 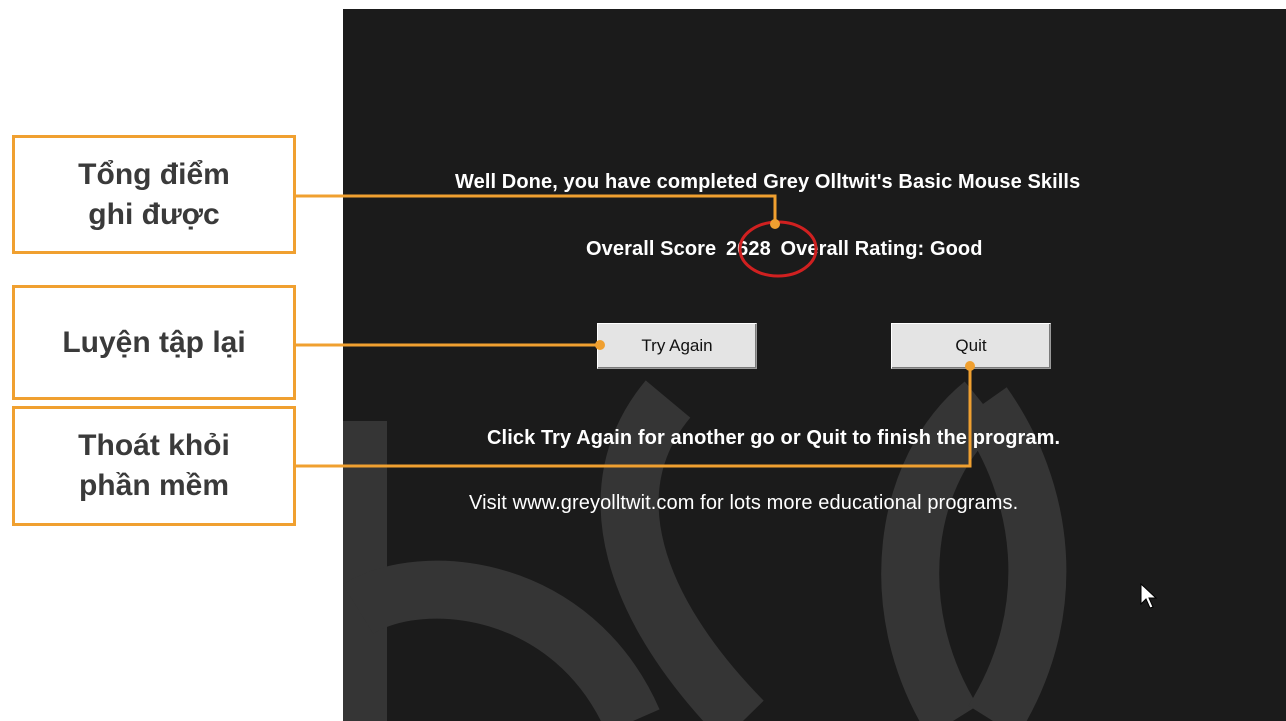 I want to click on rating-value: Good, so click(x=956, y=249).